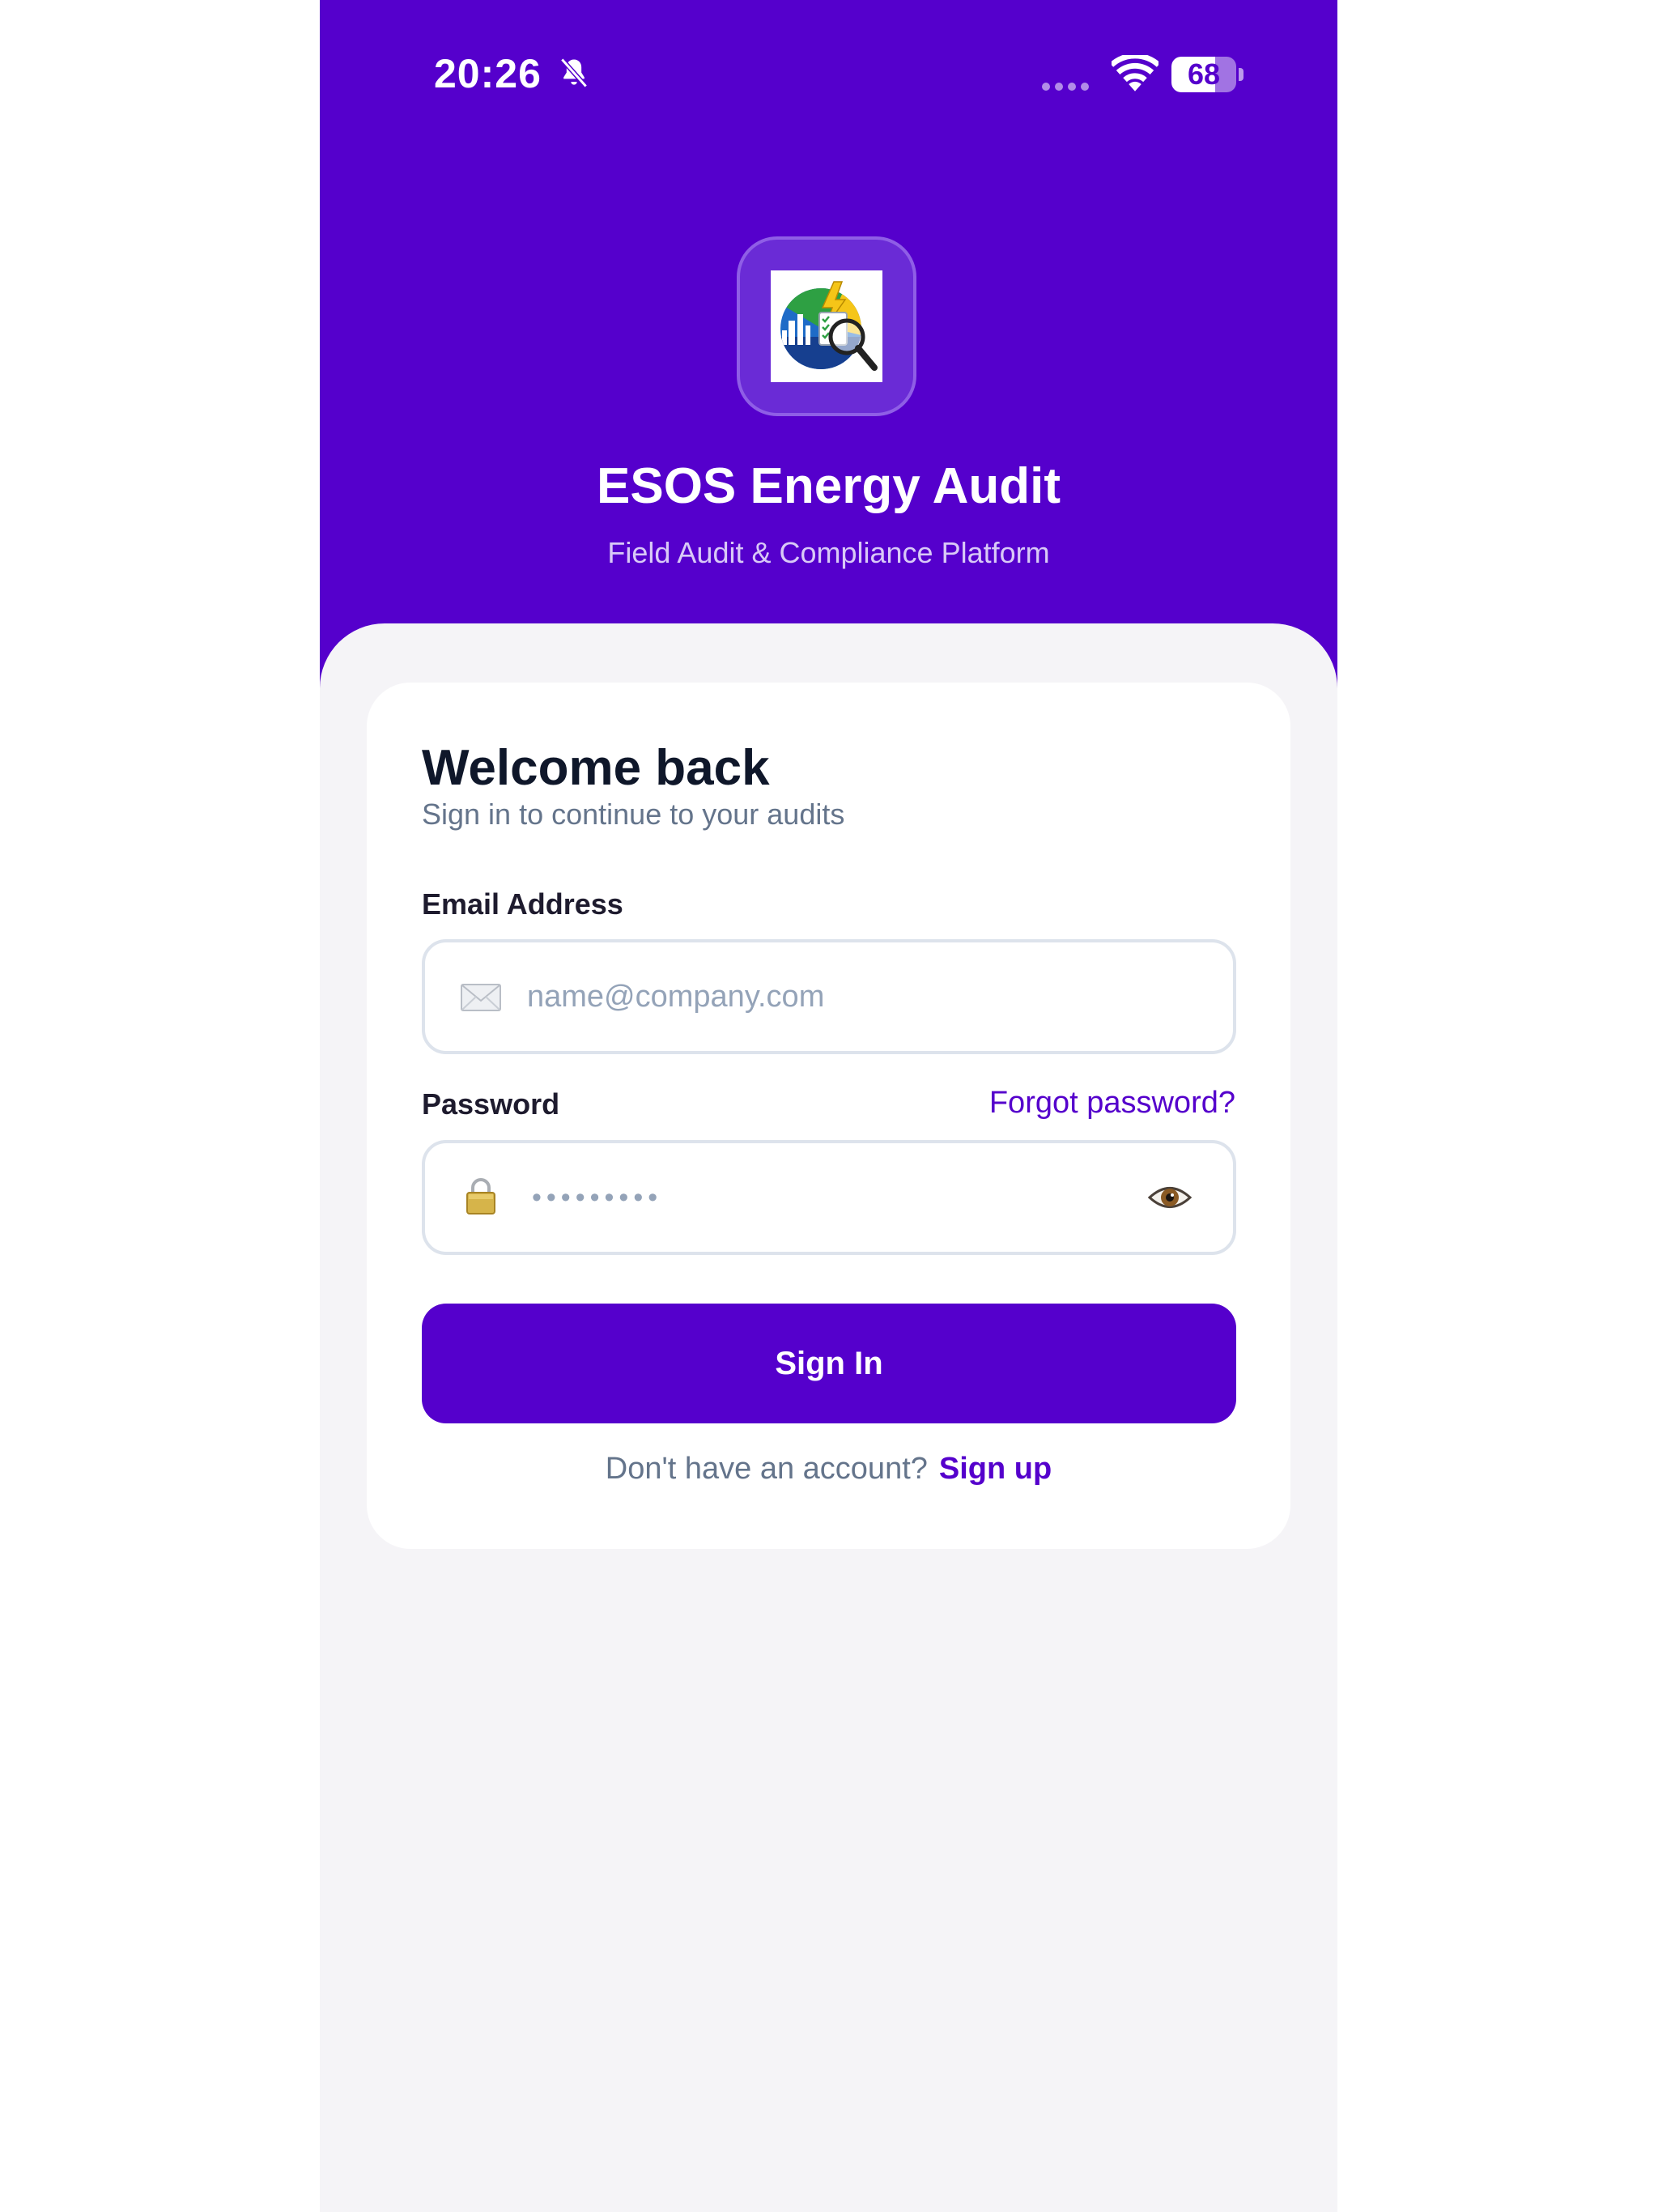  What do you see at coordinates (828, 552) in the screenshot?
I see `app-subtitle: Field Audit & Compliance Platform` at bounding box center [828, 552].